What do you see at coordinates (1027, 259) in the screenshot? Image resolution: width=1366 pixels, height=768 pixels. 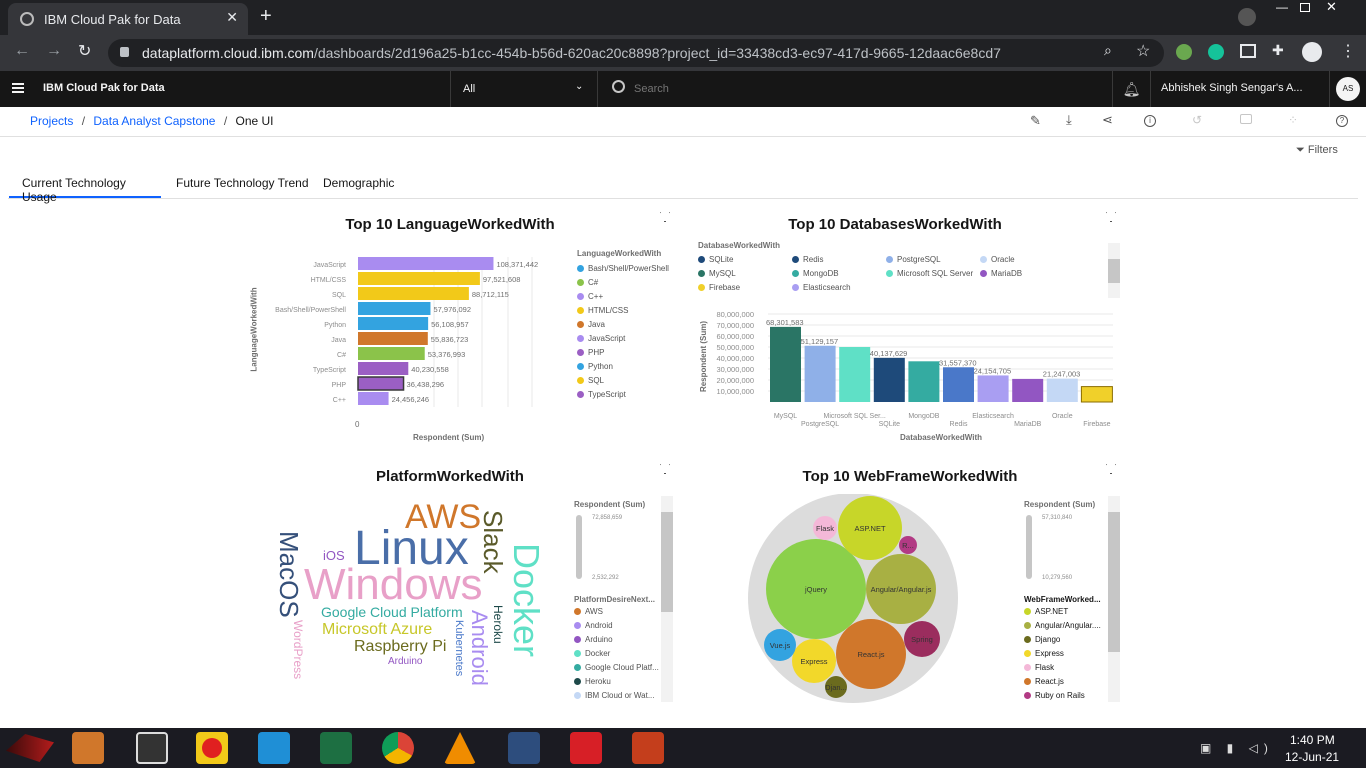 I see `db-legend-item: Oracle` at bounding box center [1027, 259].